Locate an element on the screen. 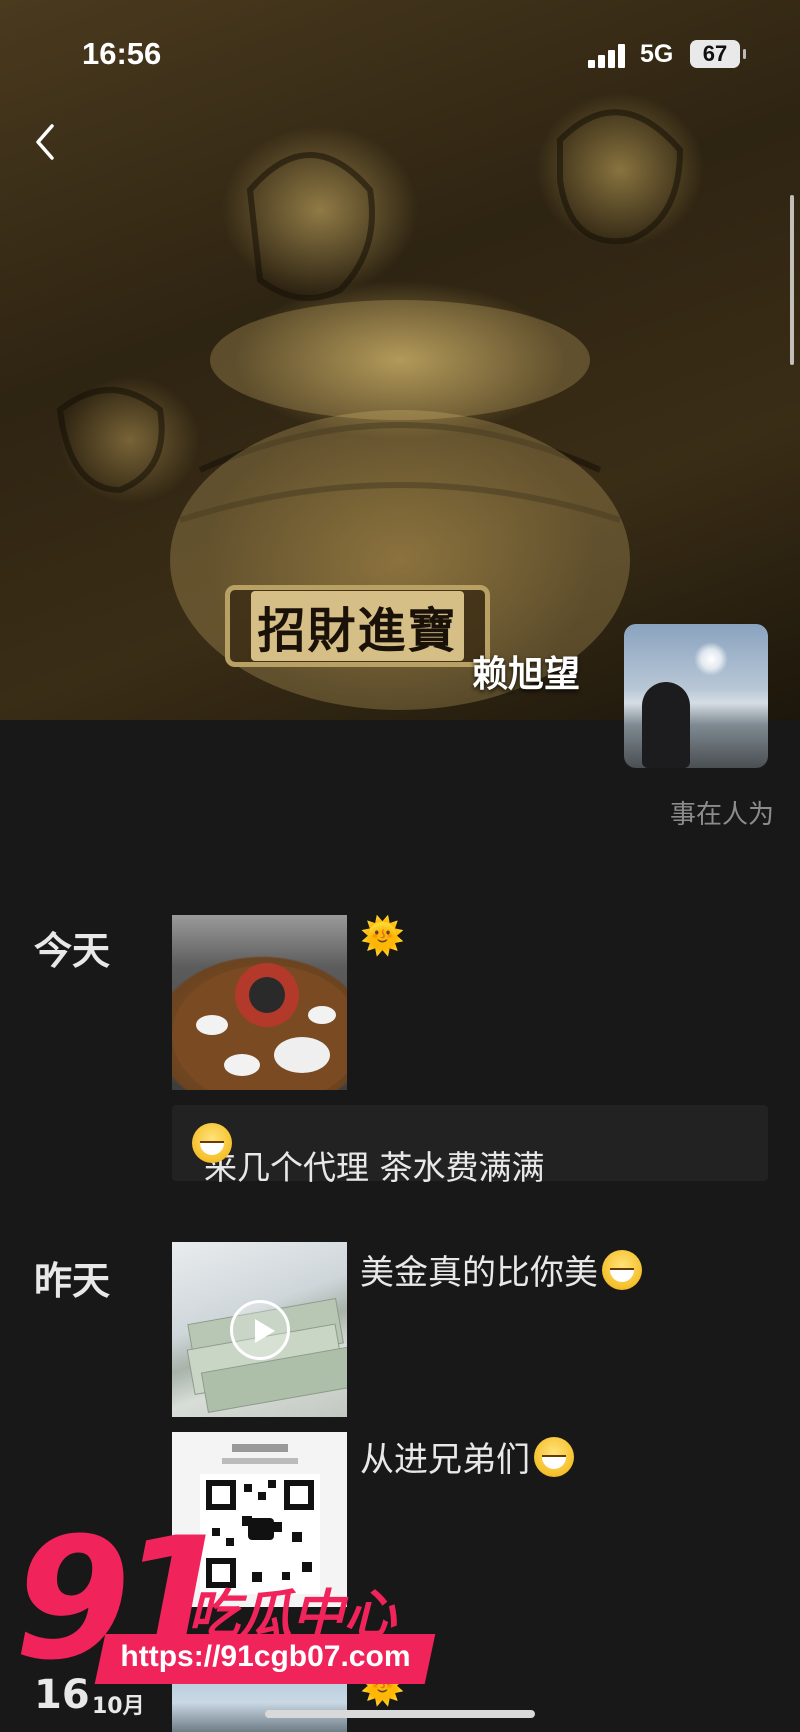 The height and width of the screenshot is (1732, 800). profile-signature: 事在人为 is located at coordinates (721, 815).